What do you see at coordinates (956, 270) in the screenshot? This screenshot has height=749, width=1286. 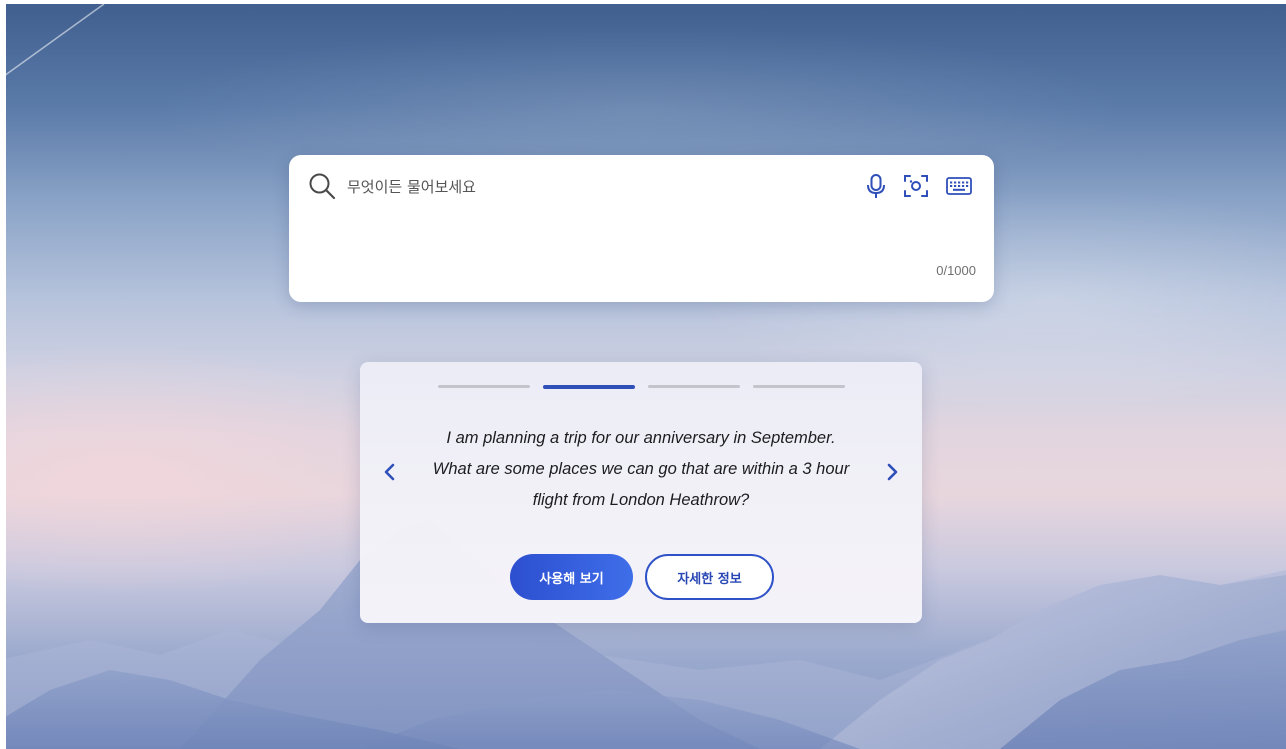 I see `character-counter: 0/1000` at bounding box center [956, 270].